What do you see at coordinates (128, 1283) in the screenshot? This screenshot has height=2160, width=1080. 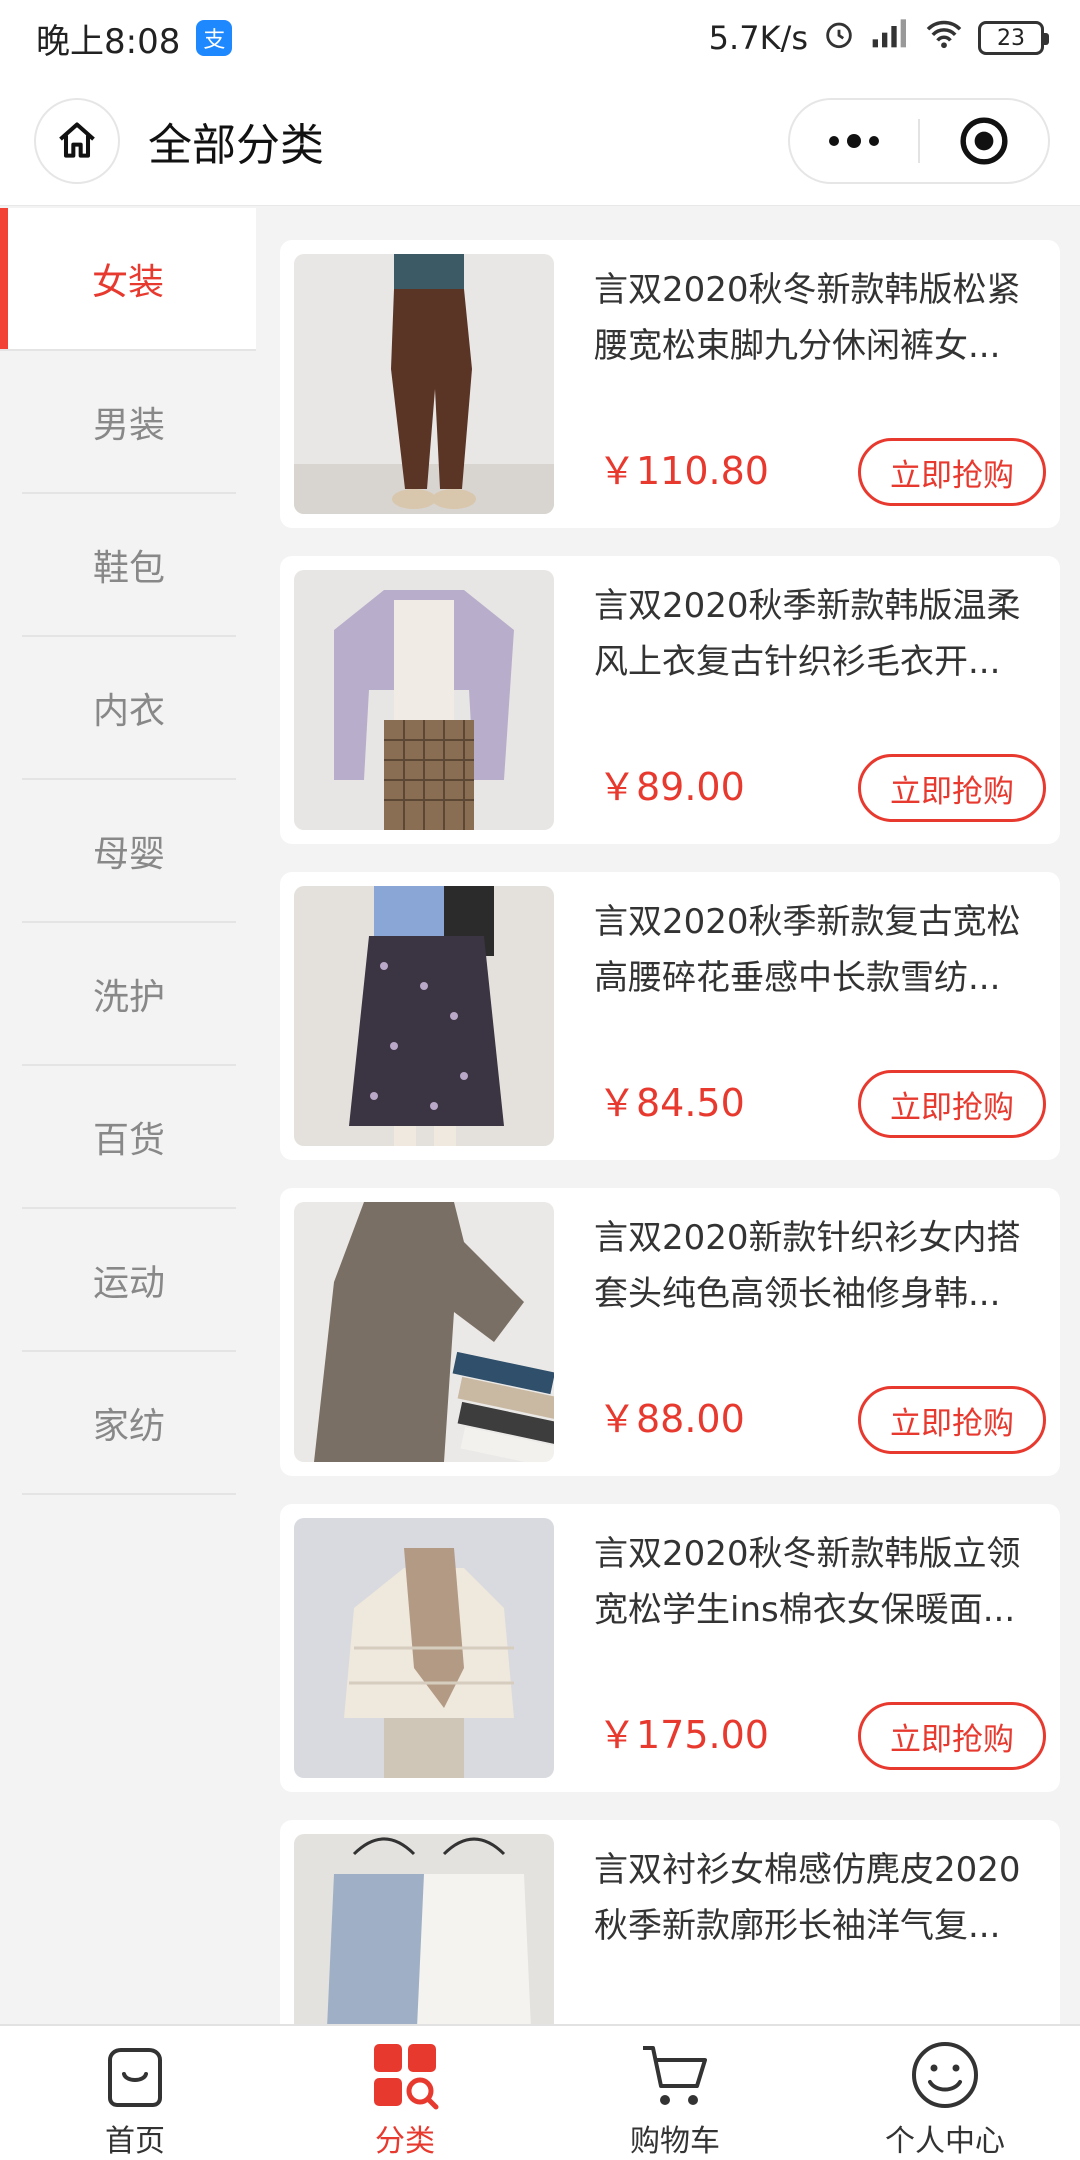 I see `sidebar-item-label: 运动` at bounding box center [128, 1283].